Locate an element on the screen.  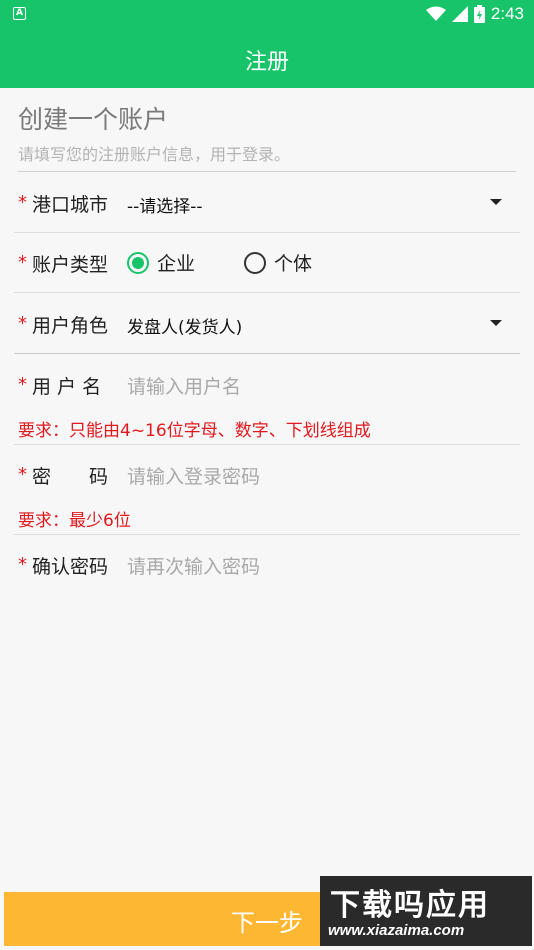
app-toolbar: 注册 is located at coordinates (267, 58).